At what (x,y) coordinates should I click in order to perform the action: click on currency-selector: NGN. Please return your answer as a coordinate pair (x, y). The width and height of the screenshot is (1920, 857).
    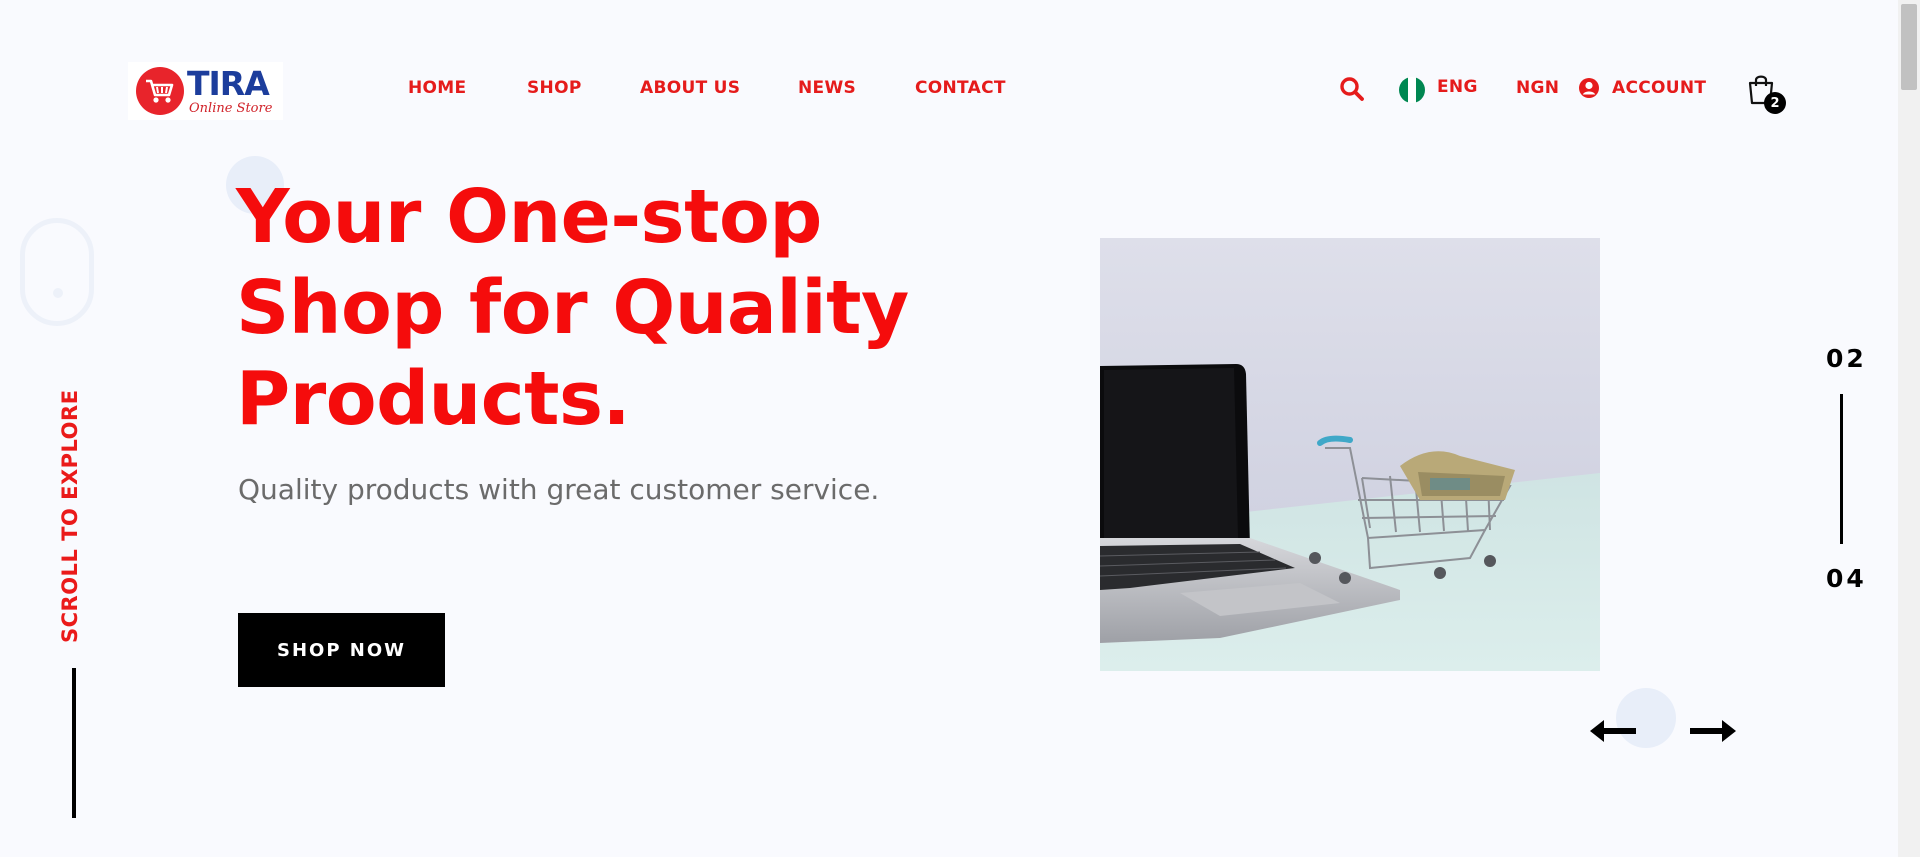
    Looking at the image, I should click on (1537, 88).